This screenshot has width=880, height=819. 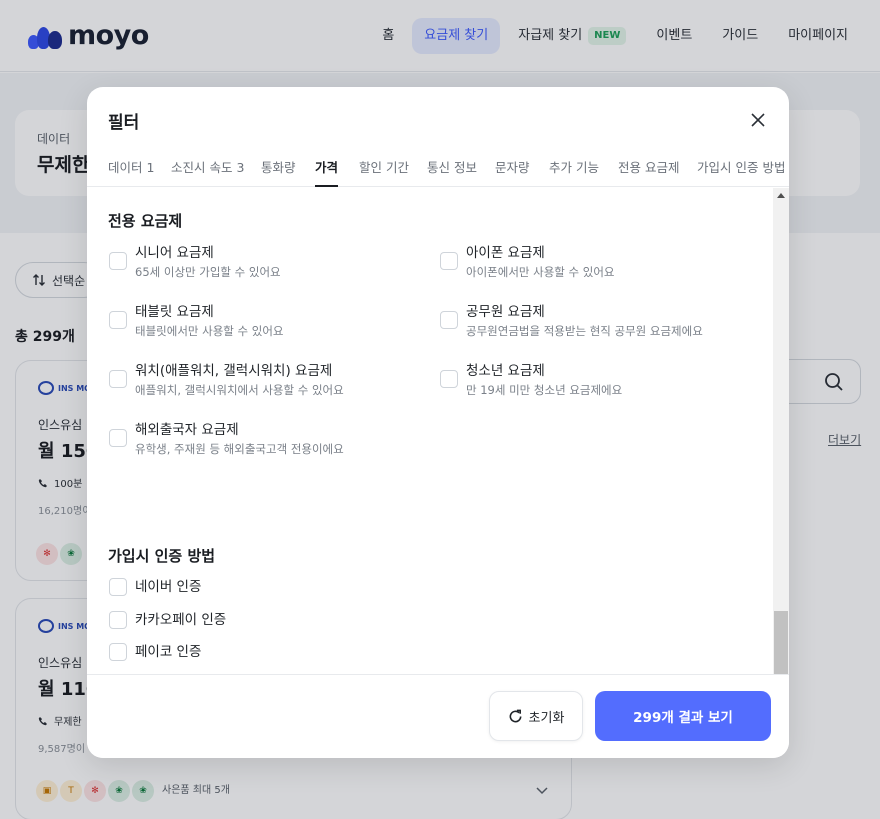 I want to click on tab-discount-period: 할인 기간, so click(x=384, y=172).